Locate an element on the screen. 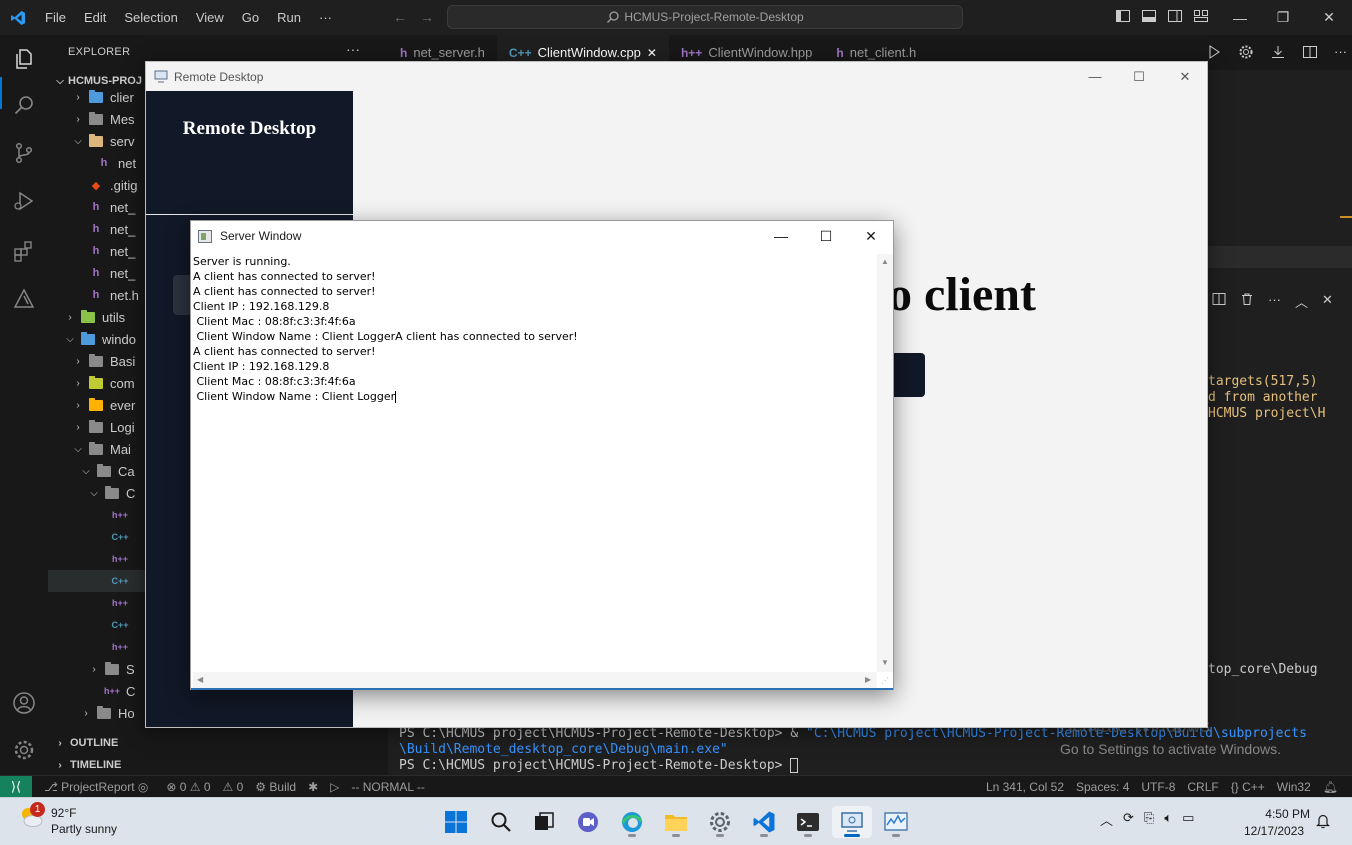 This screenshot has height=845, width=1352. menu-view: View is located at coordinates (210, 17).